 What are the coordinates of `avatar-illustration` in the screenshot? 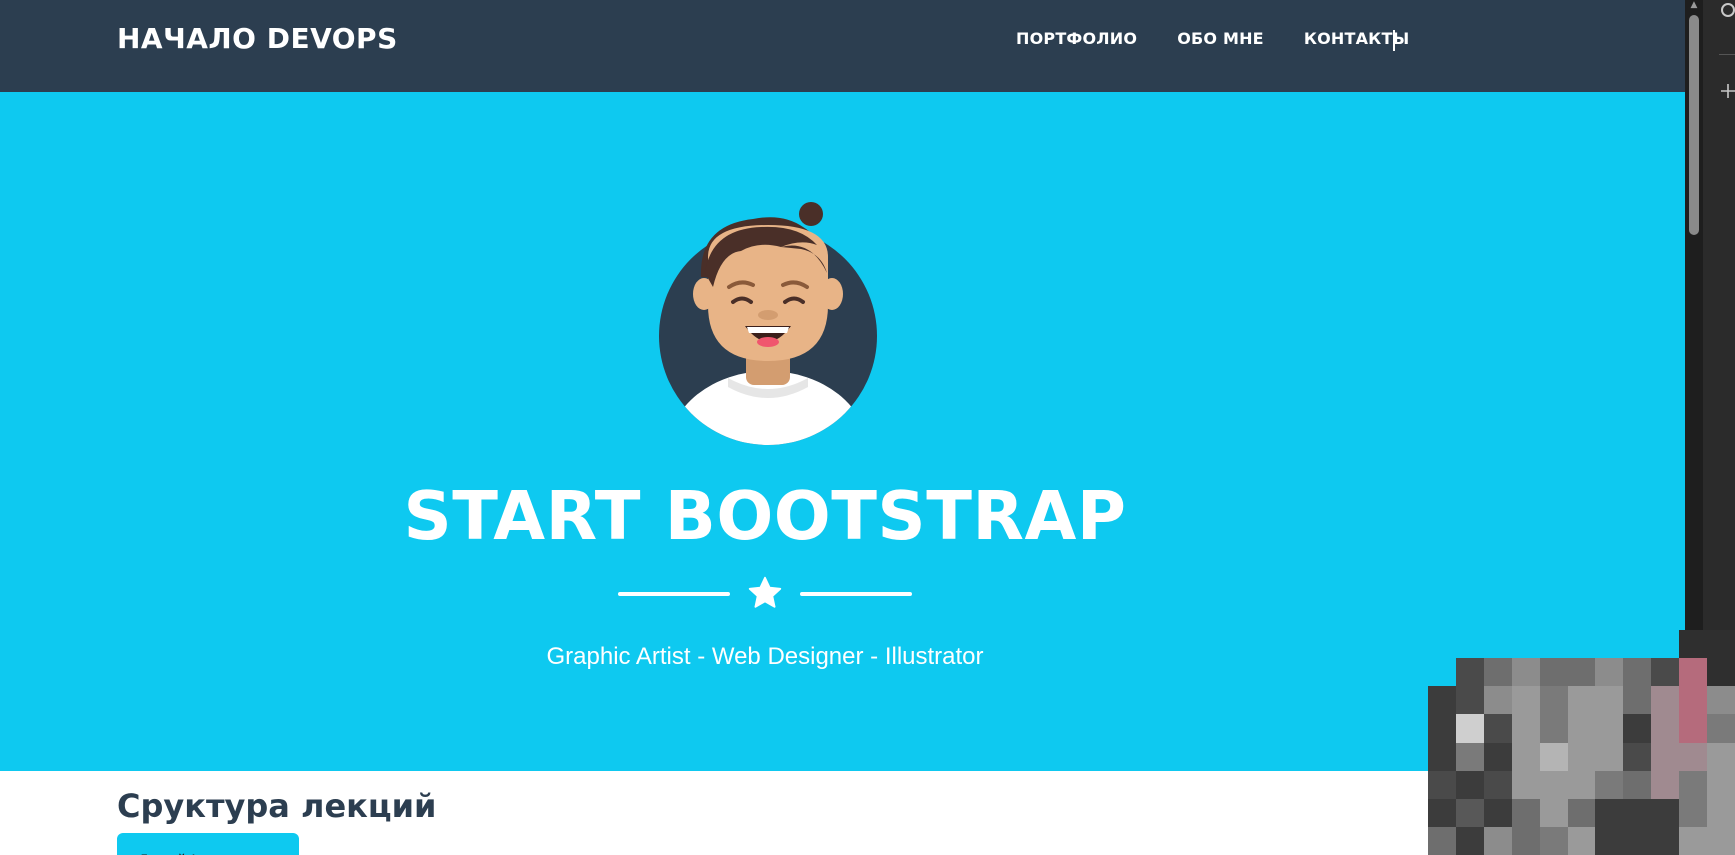 It's located at (768, 323).